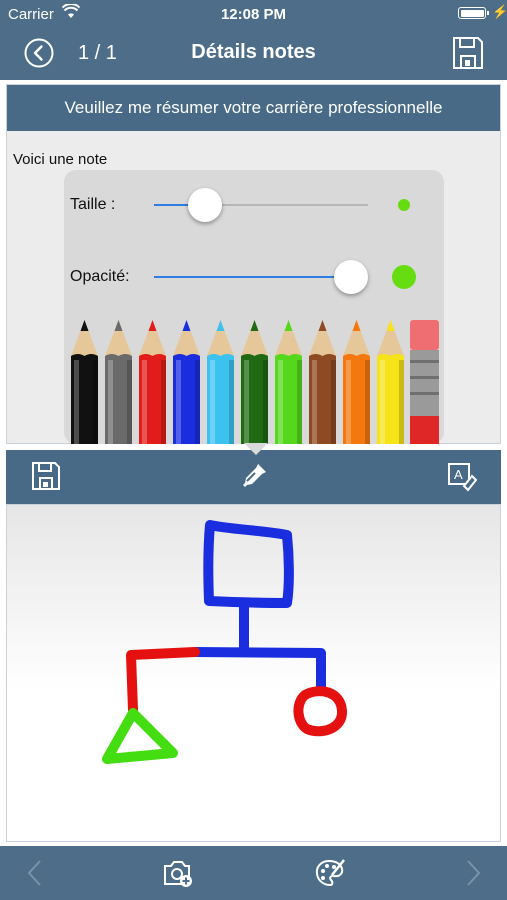 Image resolution: width=507 pixels, height=900 pixels. I want to click on status-bar: Carrier 12:08 PM ⚡, so click(253, 14).